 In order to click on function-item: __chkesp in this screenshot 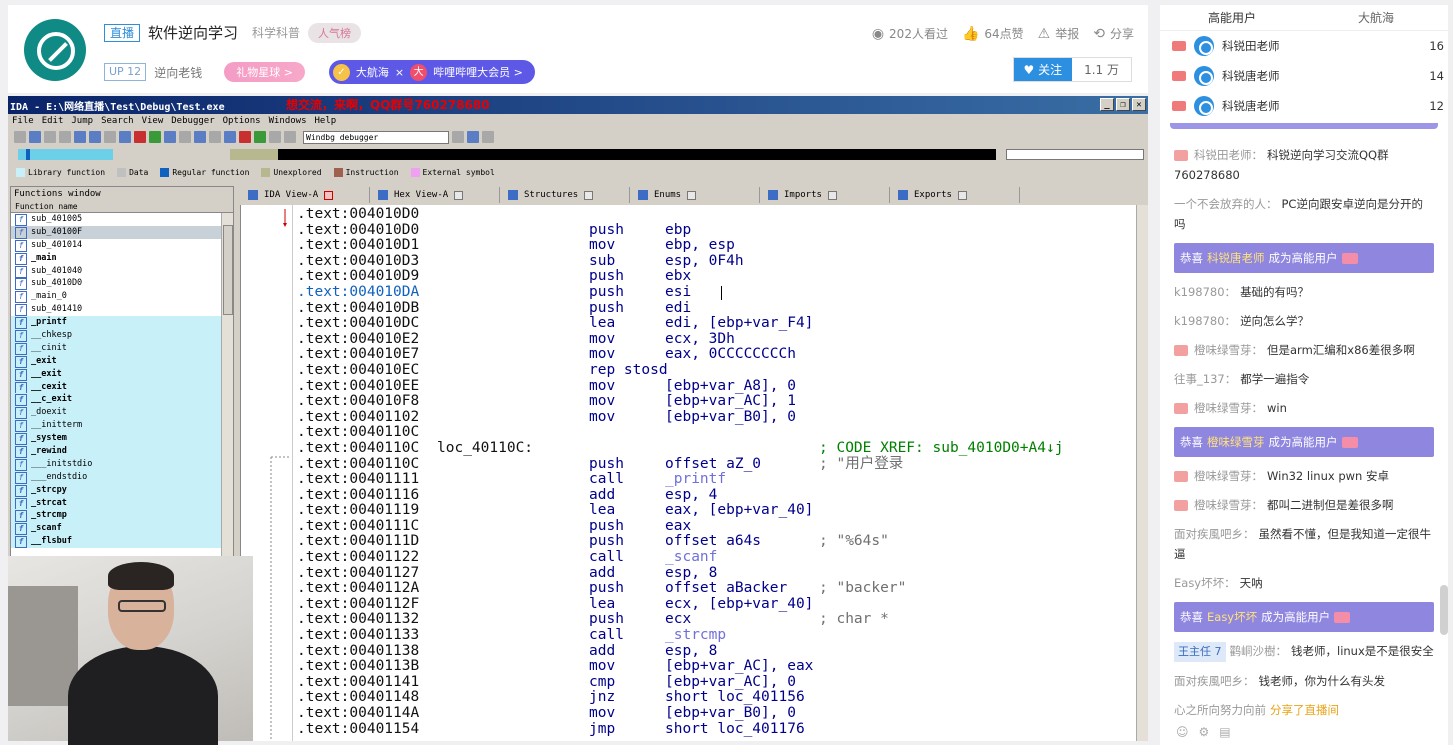, I will do `click(122, 335)`.